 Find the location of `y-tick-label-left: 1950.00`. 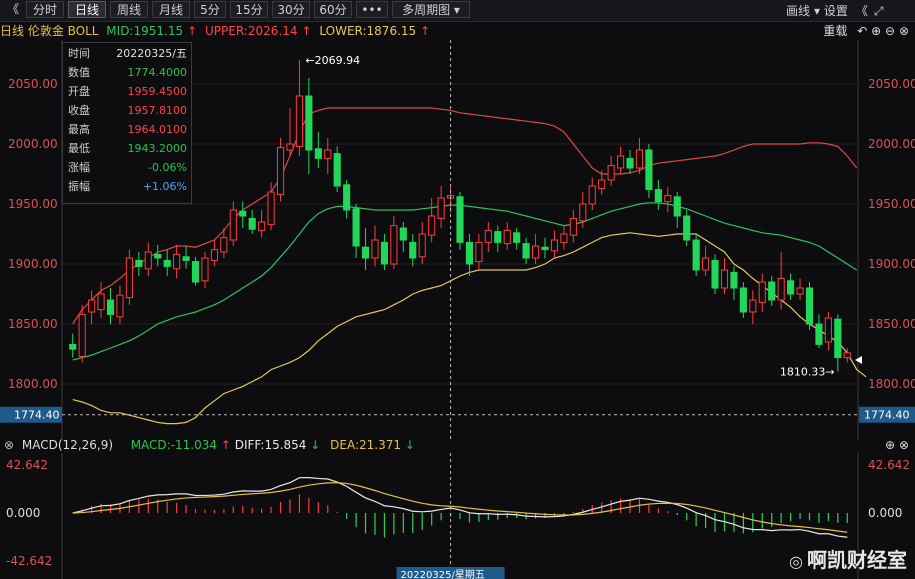

y-tick-label-left: 1950.00 is located at coordinates (33, 204).